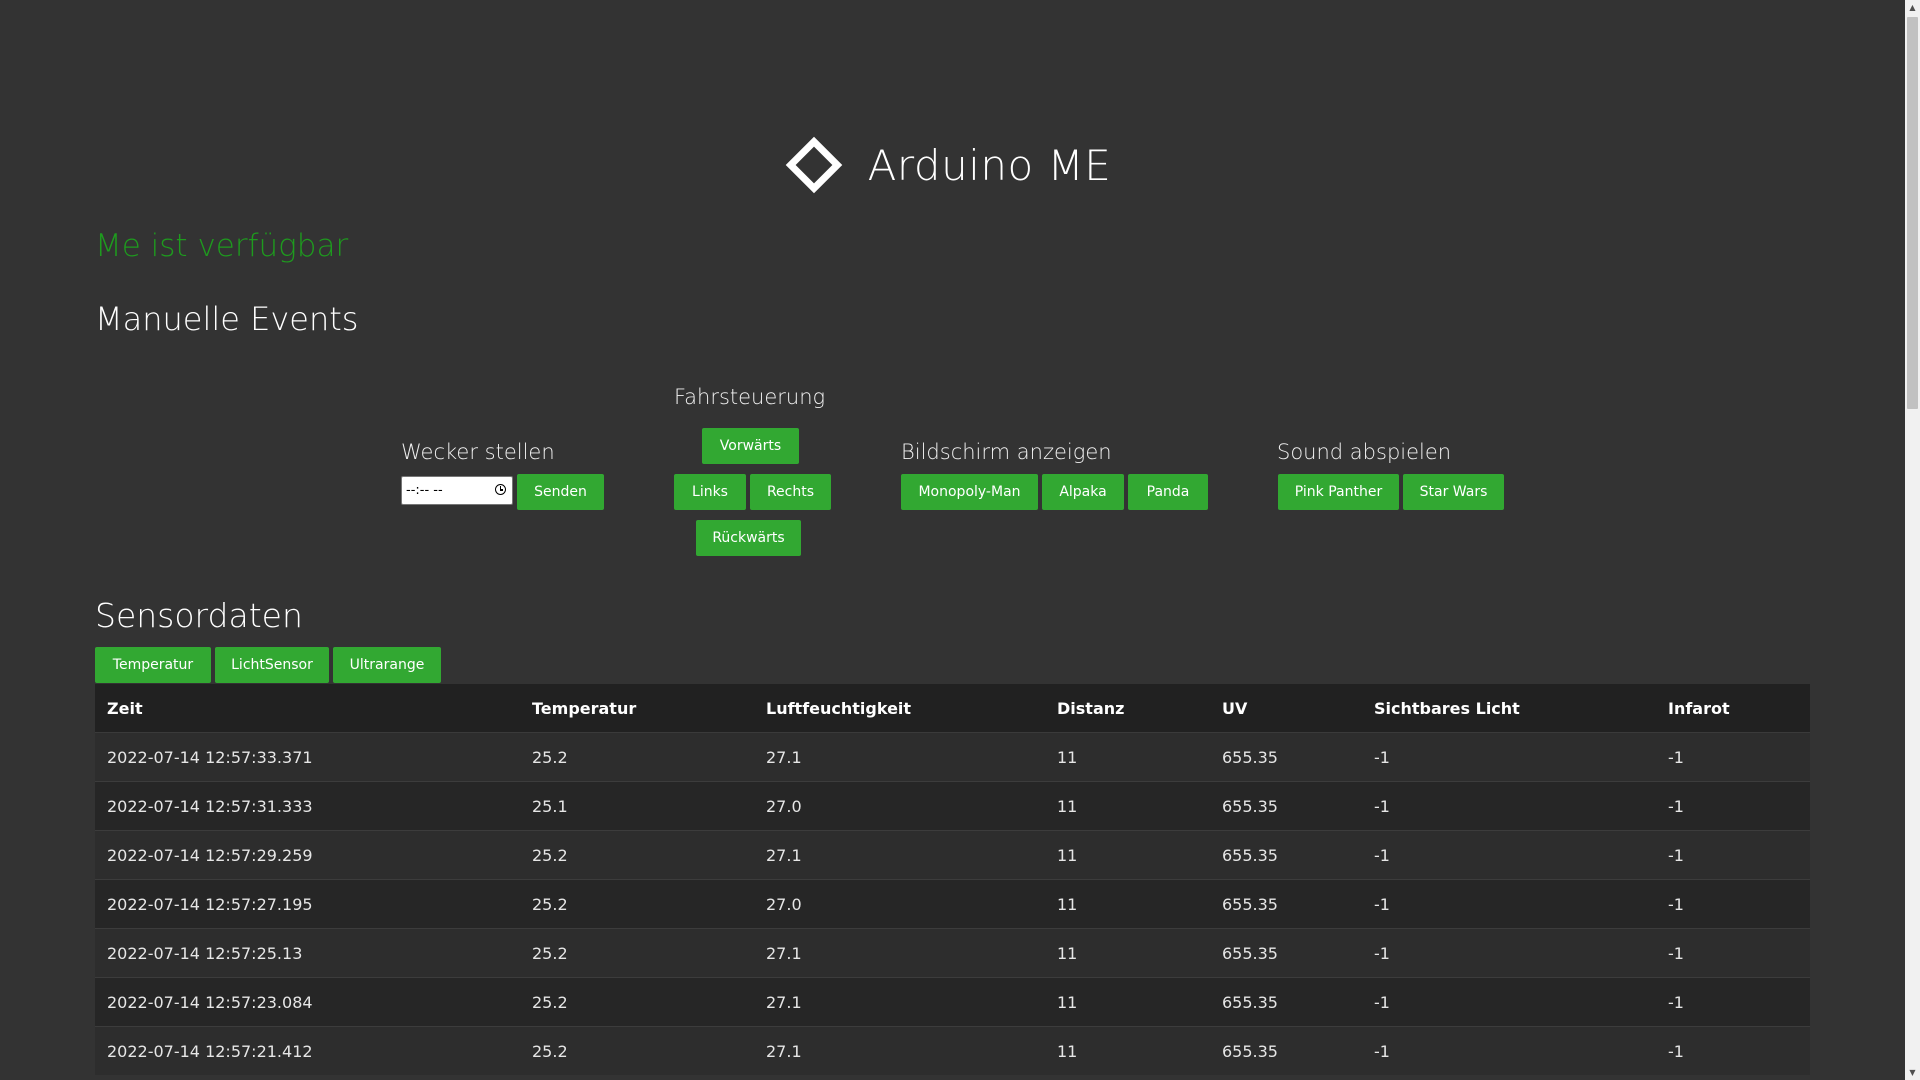 This screenshot has height=1080, width=1920. I want to click on drive-right-button: Rechts, so click(790, 492).